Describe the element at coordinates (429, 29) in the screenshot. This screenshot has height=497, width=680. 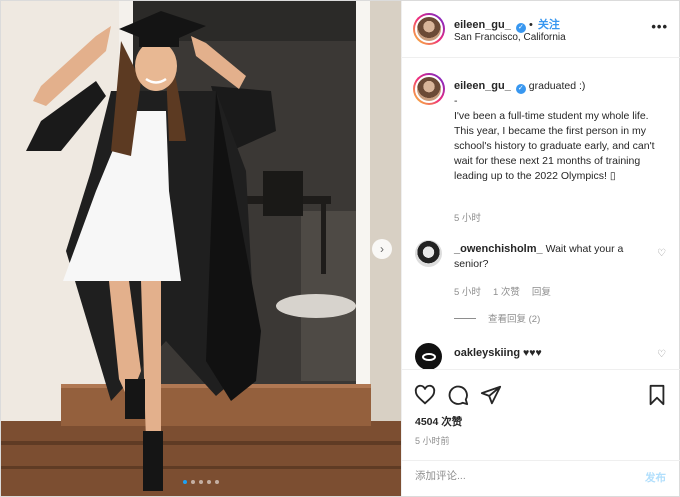
I see `author-avatar` at that location.